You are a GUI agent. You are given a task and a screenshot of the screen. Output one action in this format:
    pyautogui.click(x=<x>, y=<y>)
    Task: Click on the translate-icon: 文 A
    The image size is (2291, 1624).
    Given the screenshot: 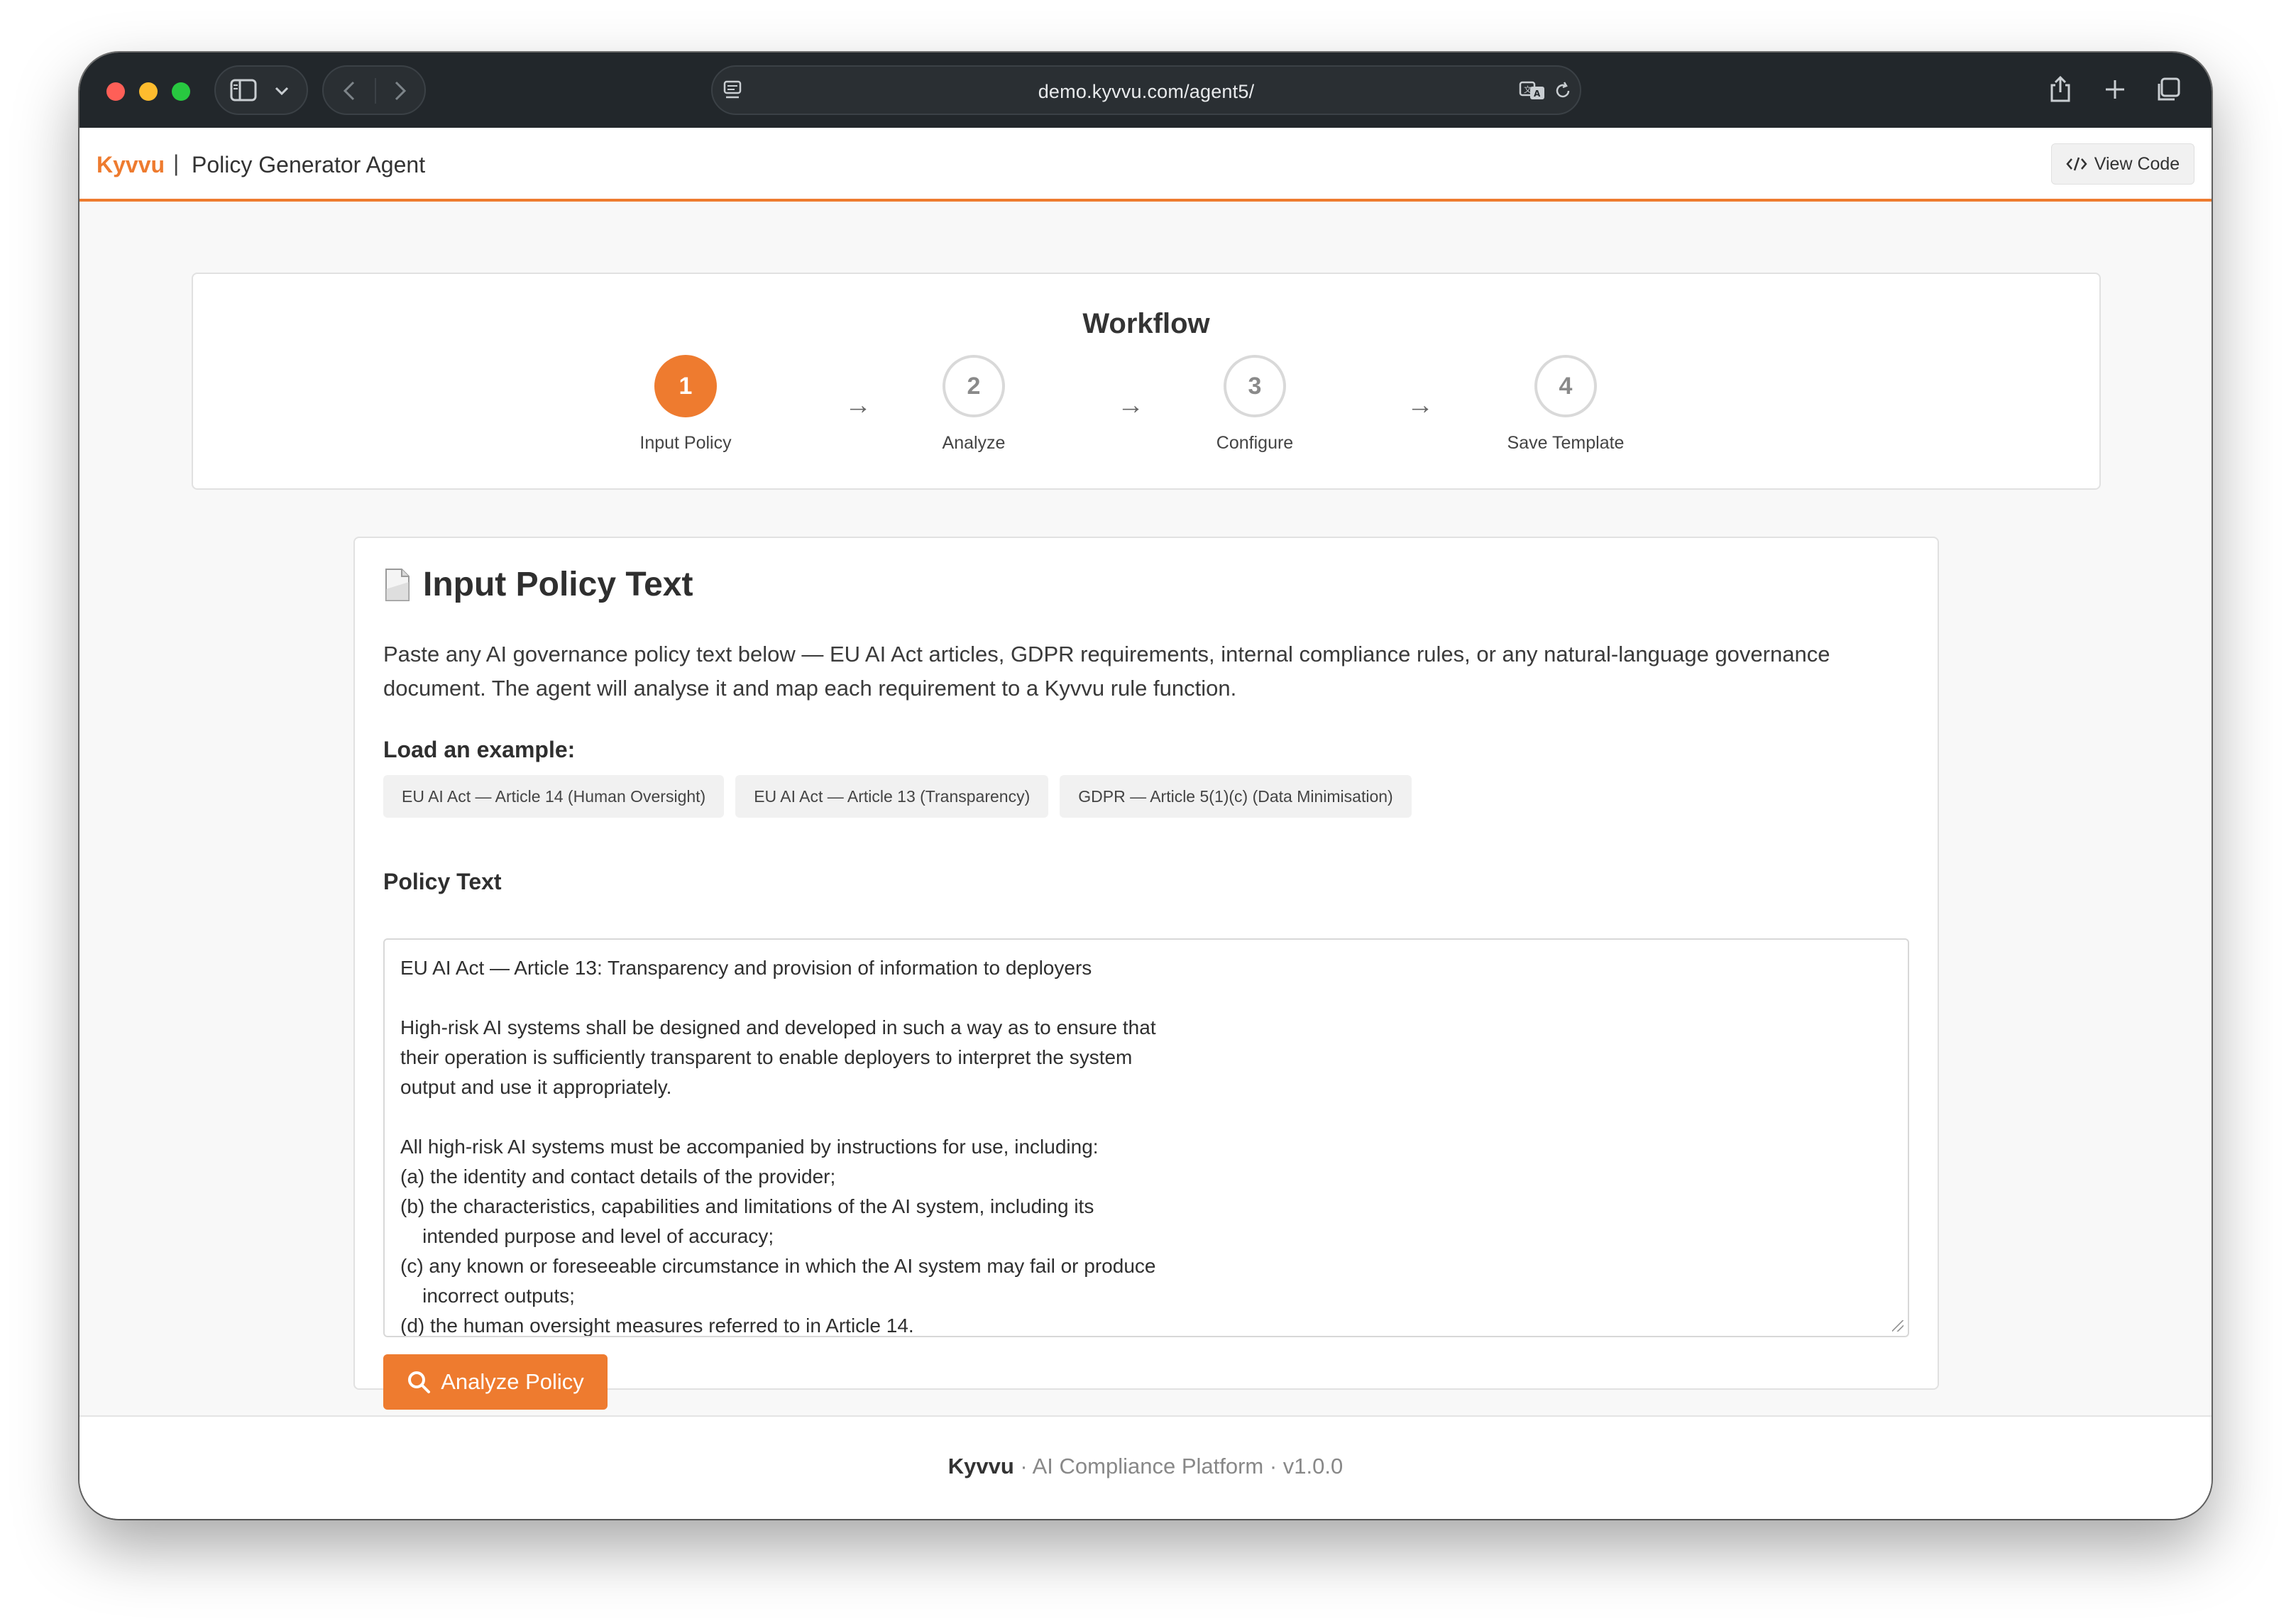 What is the action you would take?
    pyautogui.click(x=1532, y=91)
    